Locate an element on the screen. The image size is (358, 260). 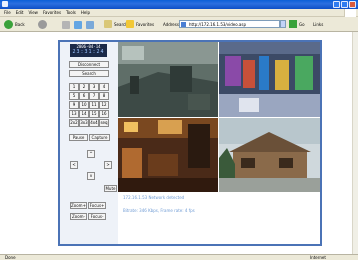
channel-button: 5 is located at coordinates (74, 96).